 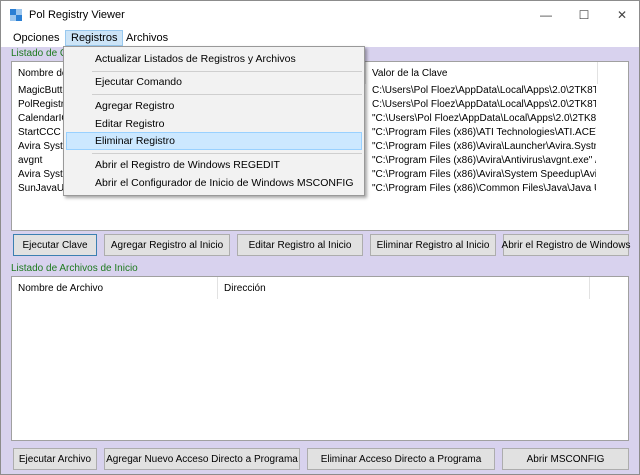 What do you see at coordinates (565, 459) in the screenshot?
I see `abrir-msconfig-button: Abrir MSCONFIG` at bounding box center [565, 459].